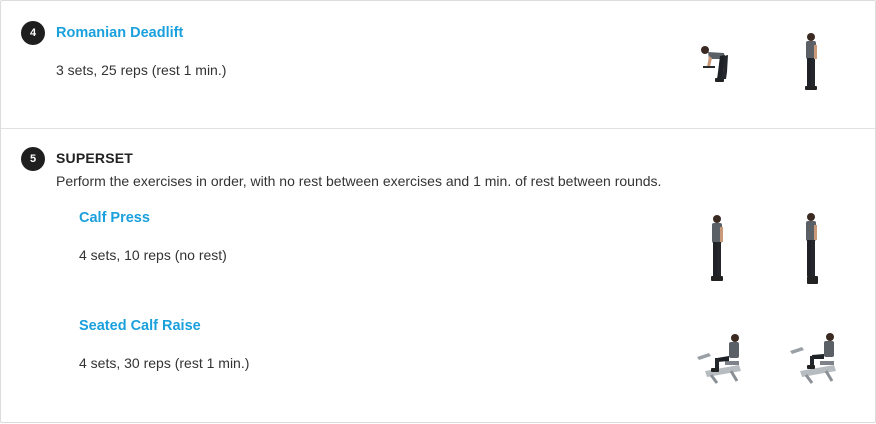 This screenshot has width=876, height=424. I want to click on calf-press-end-image, so click(812, 248).